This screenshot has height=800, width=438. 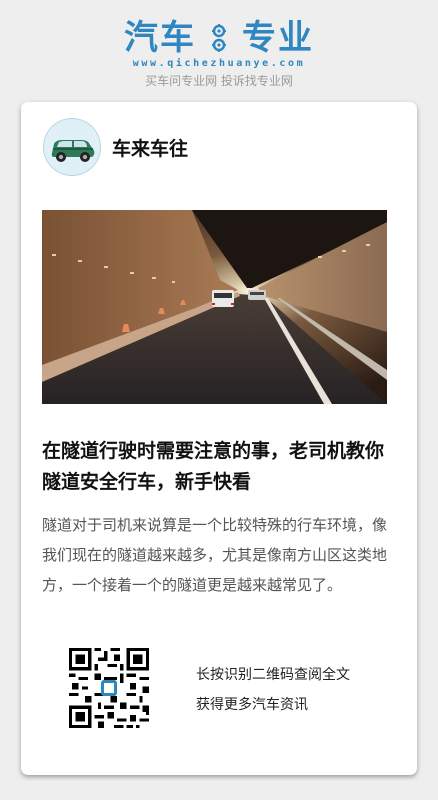 I want to click on qr-caption: 长按识别二维码查阅全文 获得更多汽车资讯, so click(x=273, y=690).